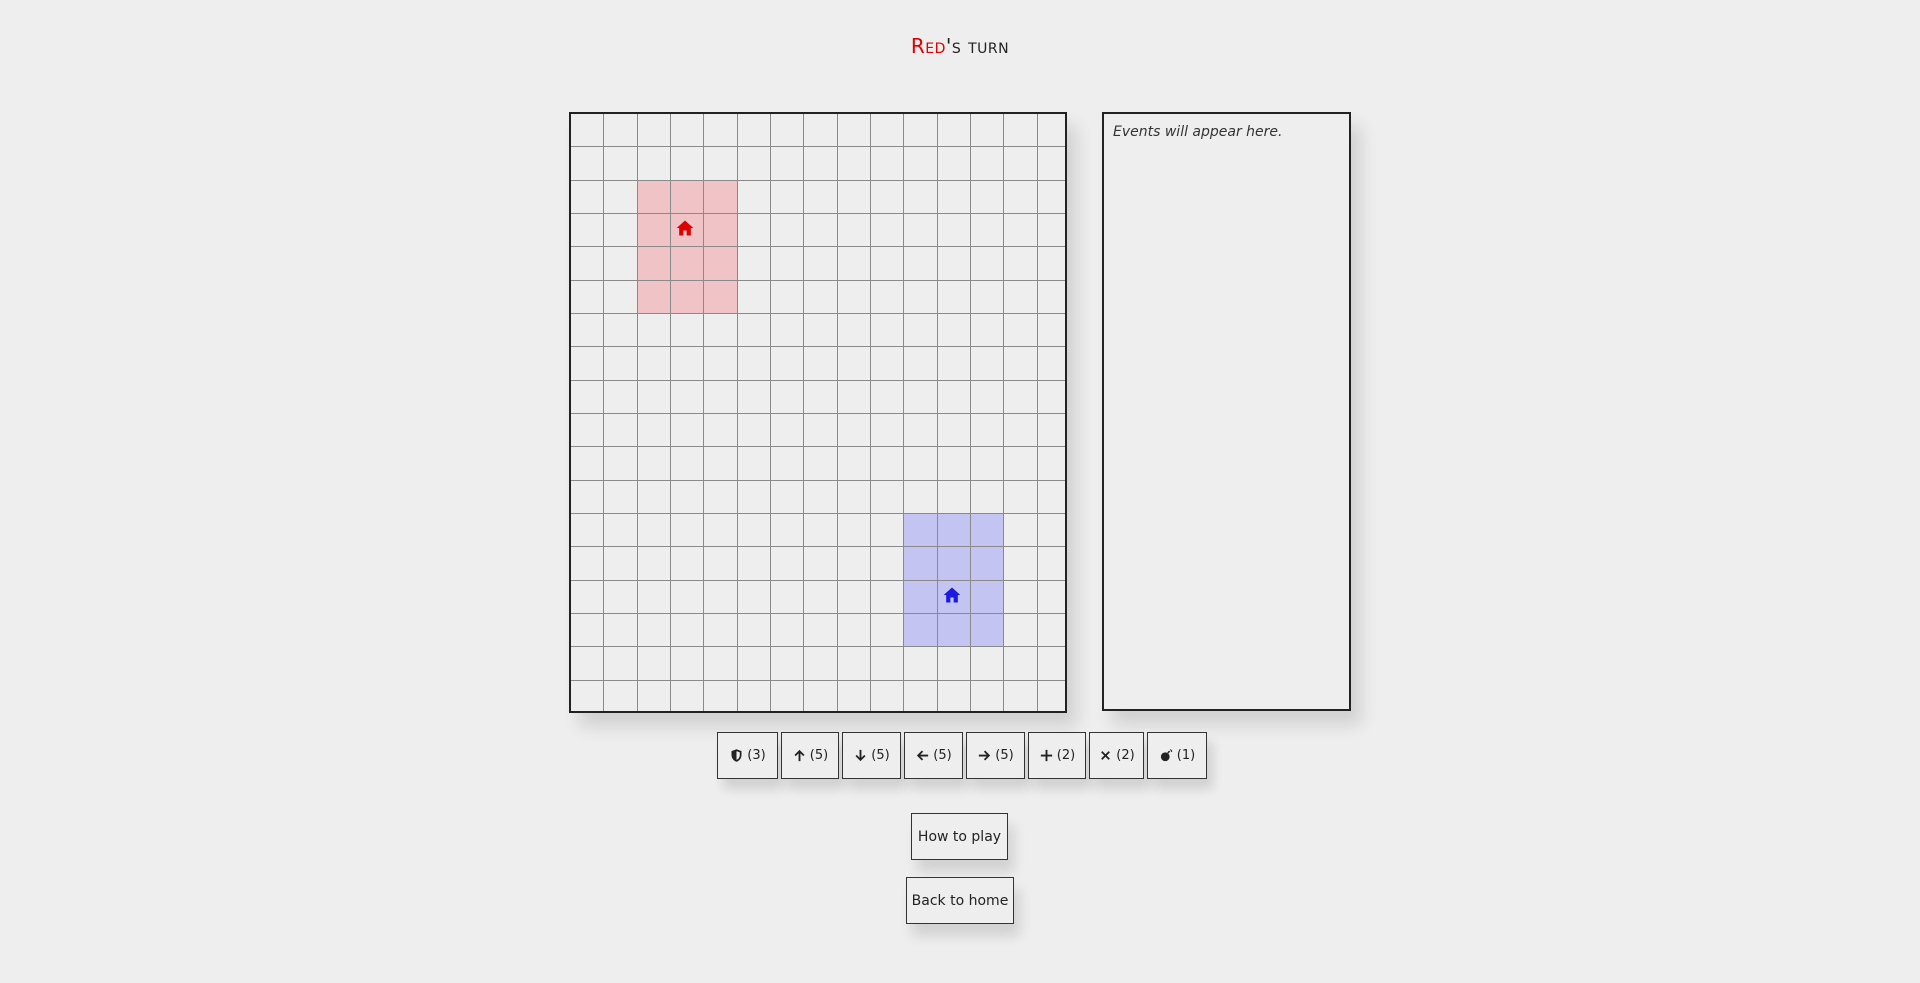 This screenshot has width=1920, height=983. What do you see at coordinates (810, 755) in the screenshot?
I see `move-up-button: (5)` at bounding box center [810, 755].